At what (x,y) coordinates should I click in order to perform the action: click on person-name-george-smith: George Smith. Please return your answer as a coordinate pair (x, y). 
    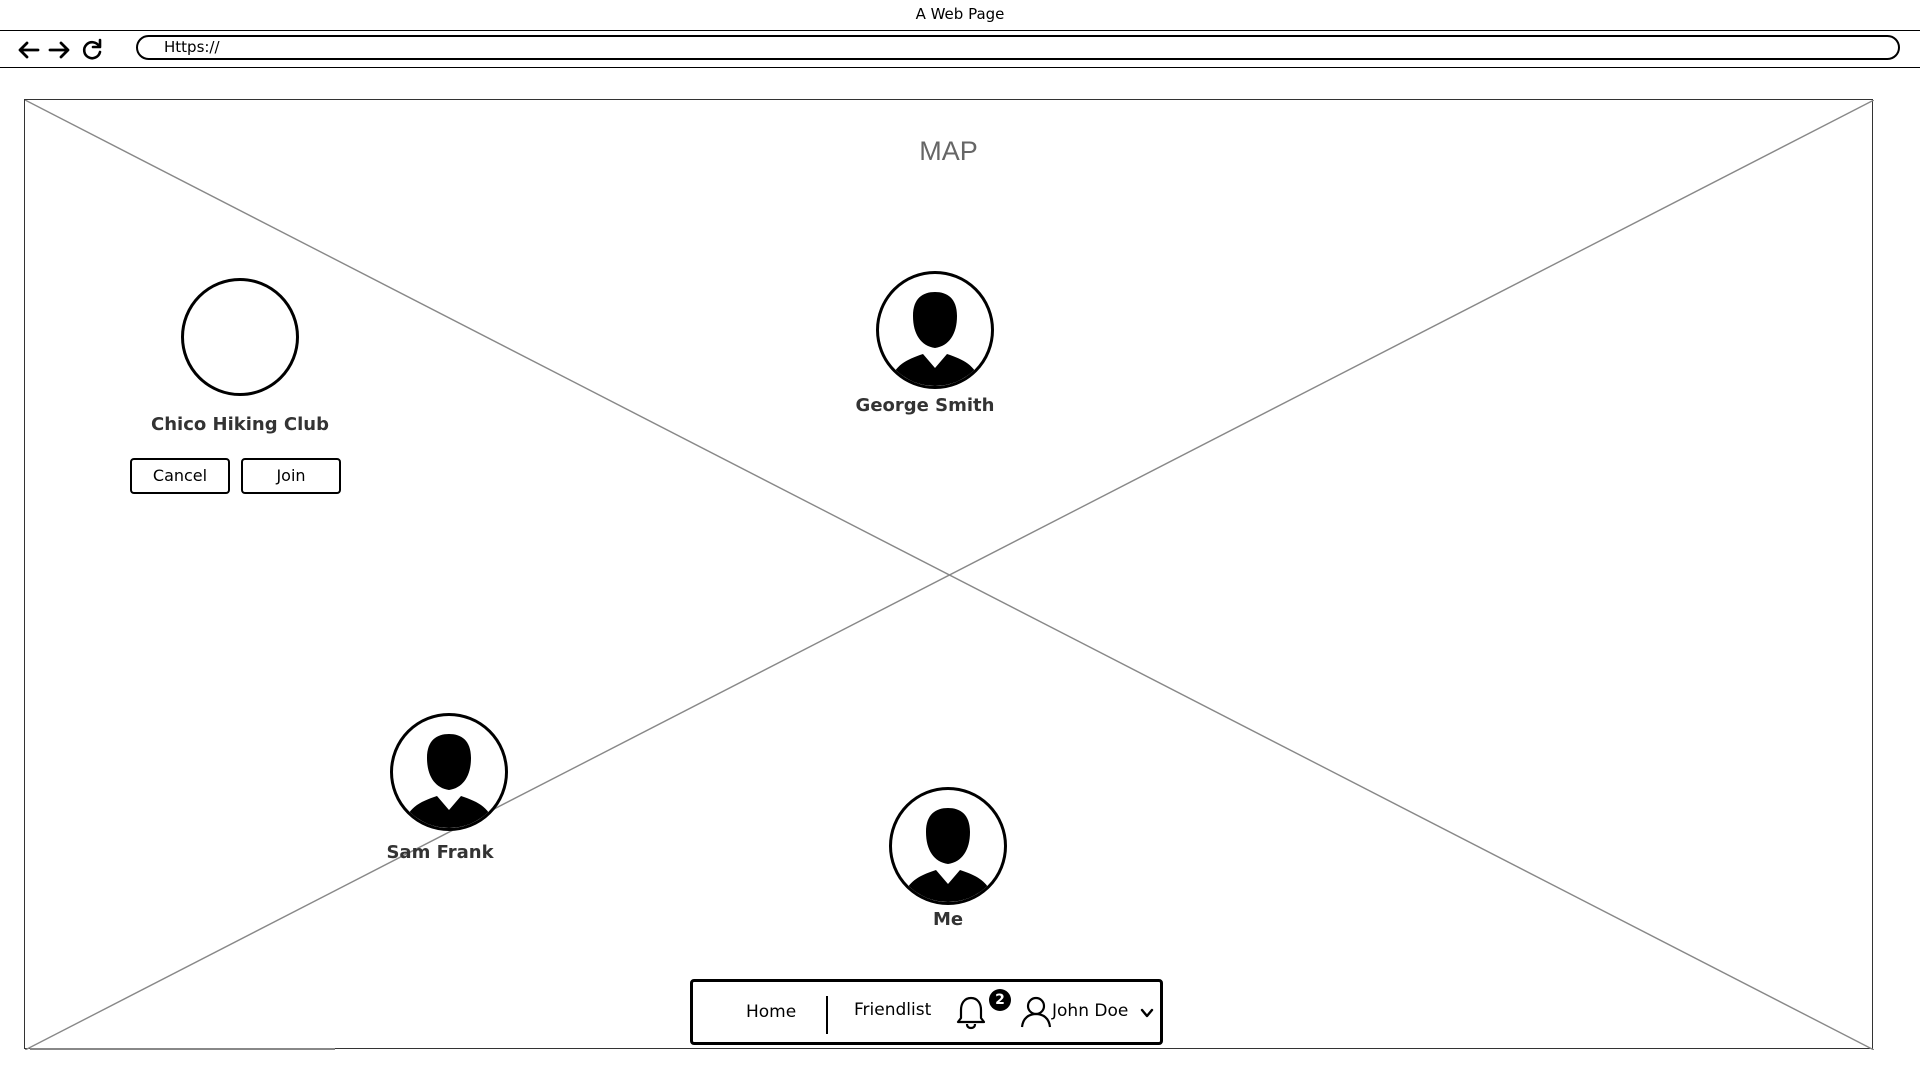
    Looking at the image, I should click on (925, 405).